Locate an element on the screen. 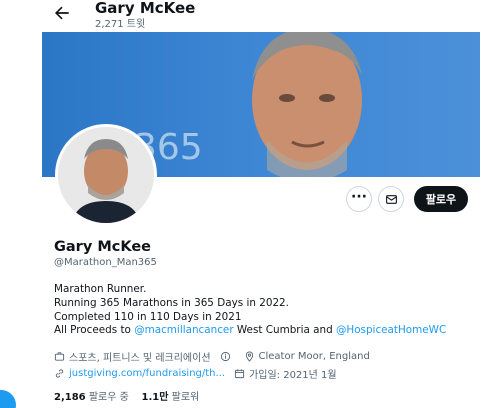  location-pin-icon is located at coordinates (249, 356).